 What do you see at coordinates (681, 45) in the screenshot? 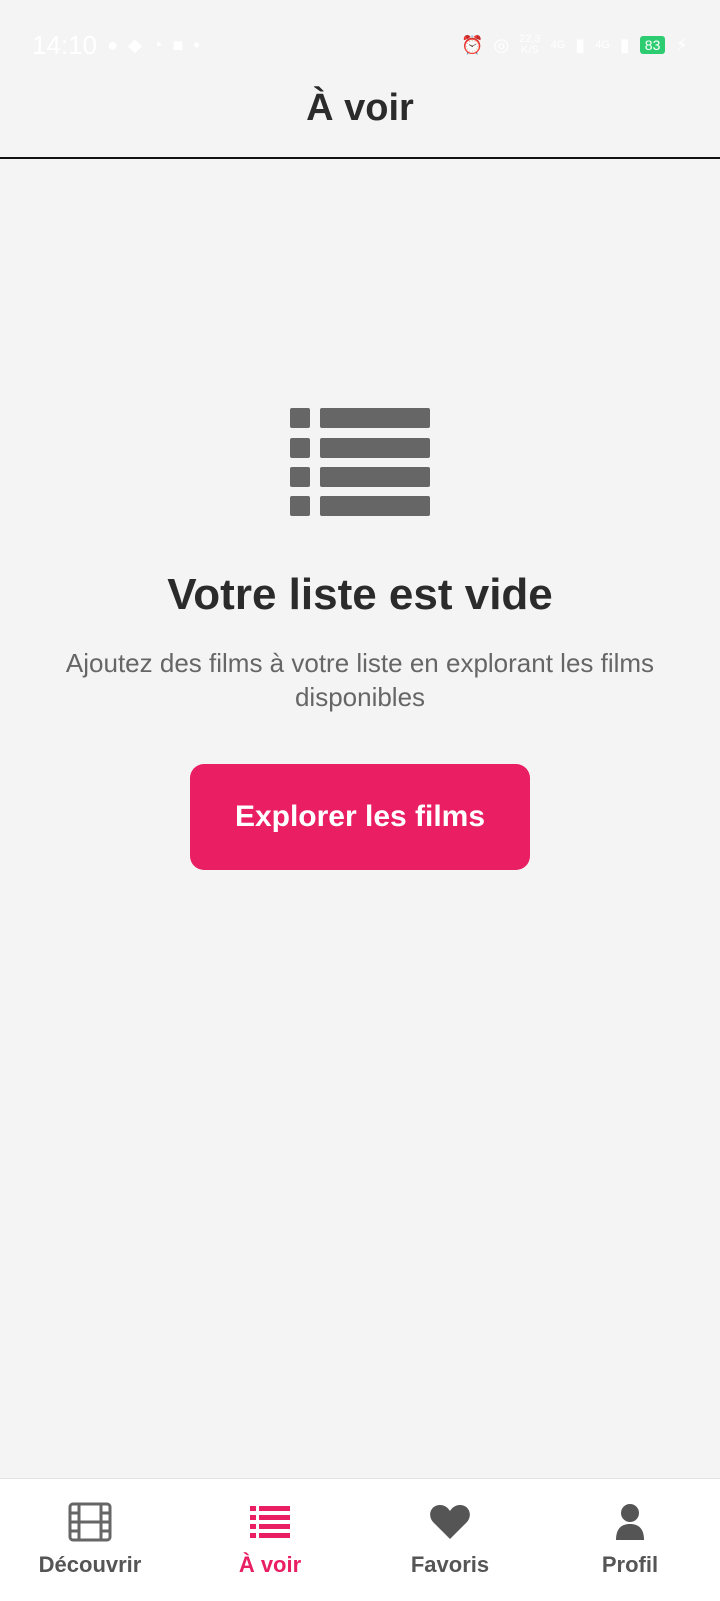
I see `charging-icon: ⚡` at bounding box center [681, 45].